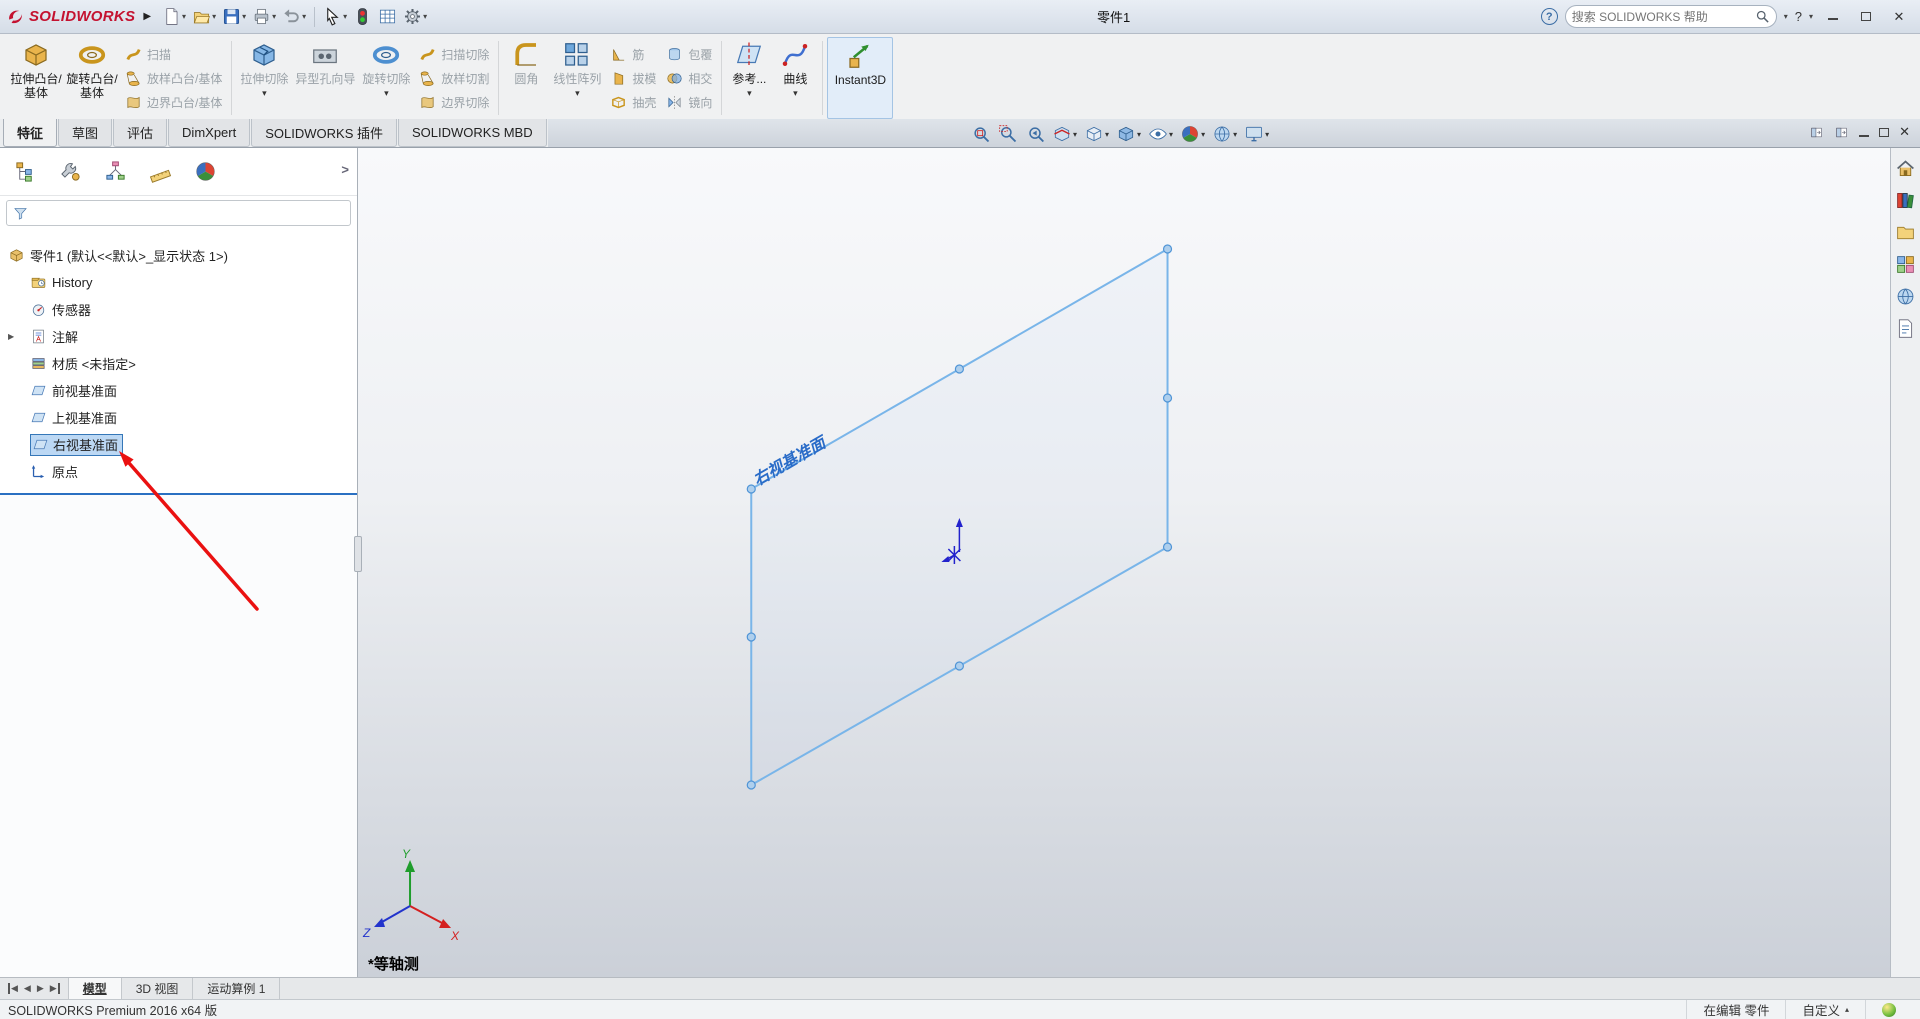  Describe the element at coordinates (1786, 16) in the screenshot. I see `search-dropdown-chevron: ▾` at that location.